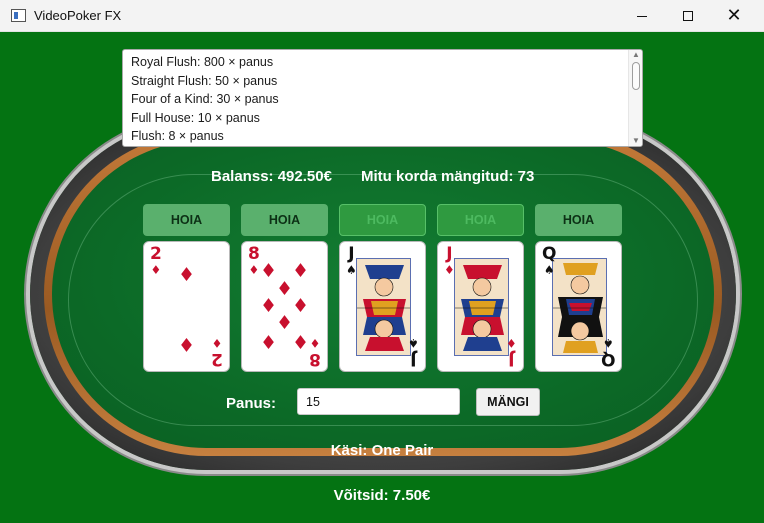 This screenshot has width=764, height=523. I want to click on play-button: MÄNGI, so click(508, 402).